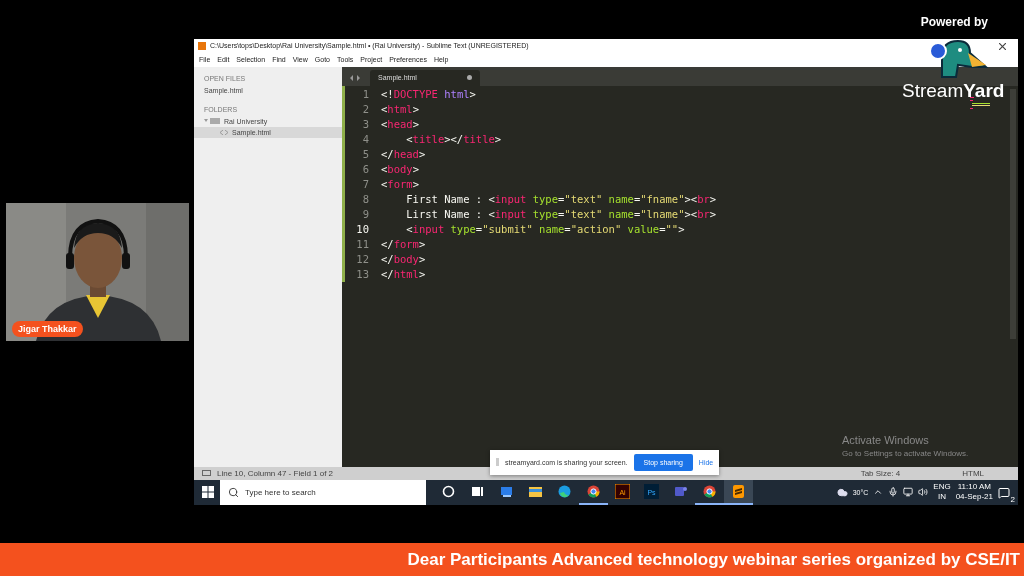 This screenshot has width=1024, height=576. What do you see at coordinates (365, 94) in the screenshot?
I see `line-number: 1` at bounding box center [365, 94].